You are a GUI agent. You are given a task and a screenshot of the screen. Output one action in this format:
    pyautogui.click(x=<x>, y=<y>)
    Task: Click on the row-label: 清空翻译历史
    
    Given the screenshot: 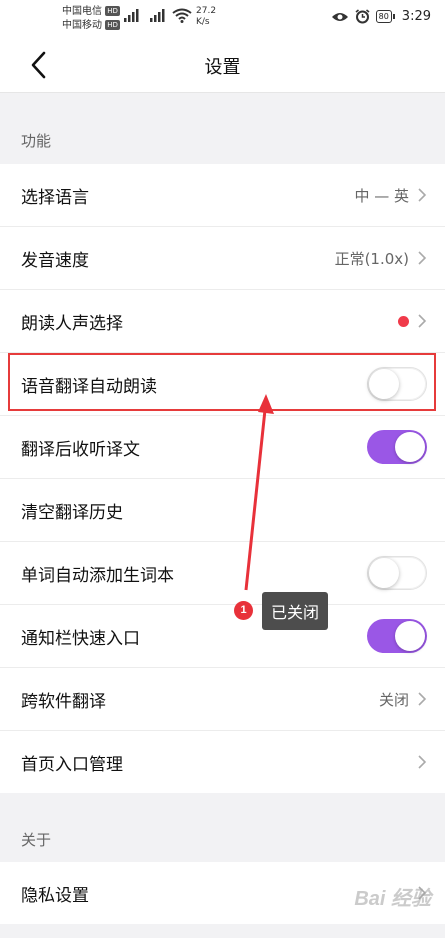 What is the action you would take?
    pyautogui.click(x=72, y=512)
    